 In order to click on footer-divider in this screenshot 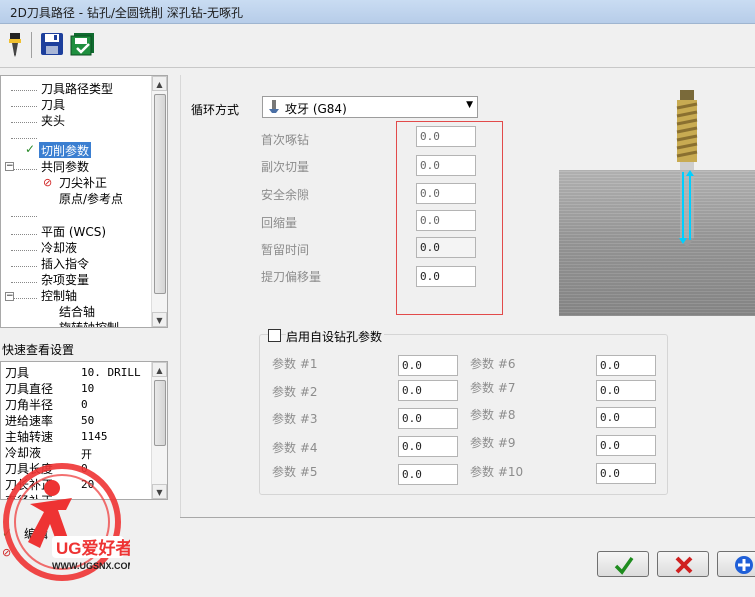, I will do `click(467, 517)`.